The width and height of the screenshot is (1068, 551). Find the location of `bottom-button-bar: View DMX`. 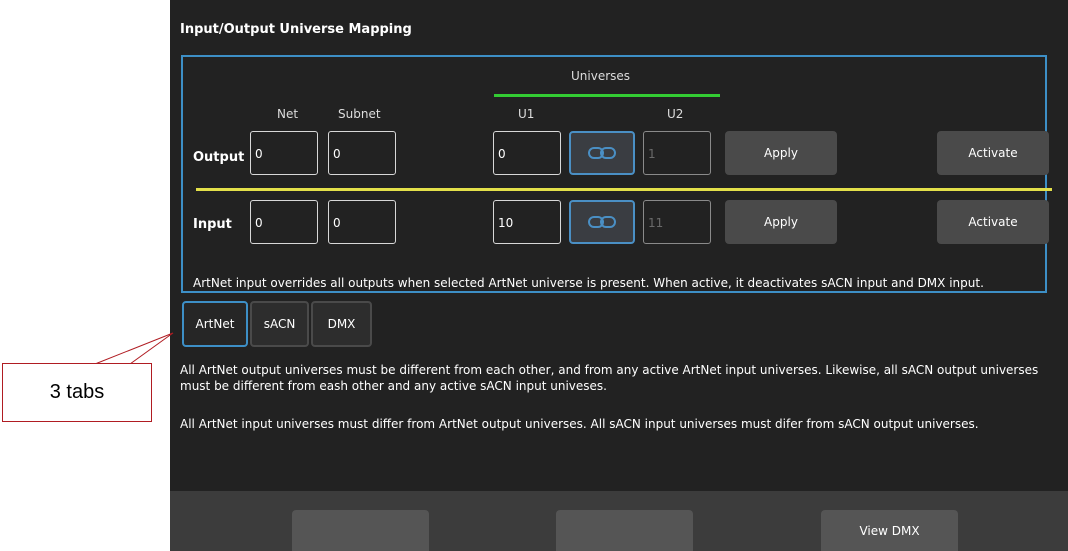

bottom-button-bar: View DMX is located at coordinates (619, 521).